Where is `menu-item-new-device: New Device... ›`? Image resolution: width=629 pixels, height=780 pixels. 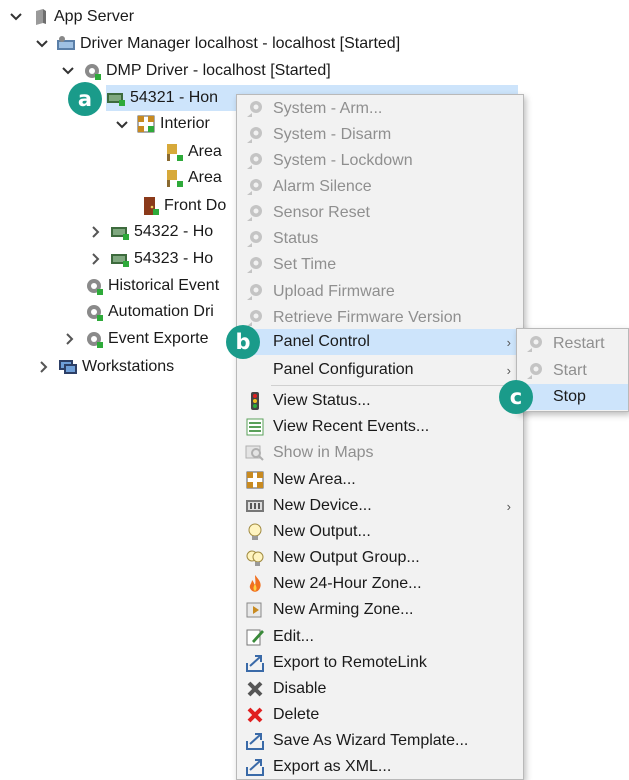
menu-item-new-device: New Device... › is located at coordinates (380, 506).